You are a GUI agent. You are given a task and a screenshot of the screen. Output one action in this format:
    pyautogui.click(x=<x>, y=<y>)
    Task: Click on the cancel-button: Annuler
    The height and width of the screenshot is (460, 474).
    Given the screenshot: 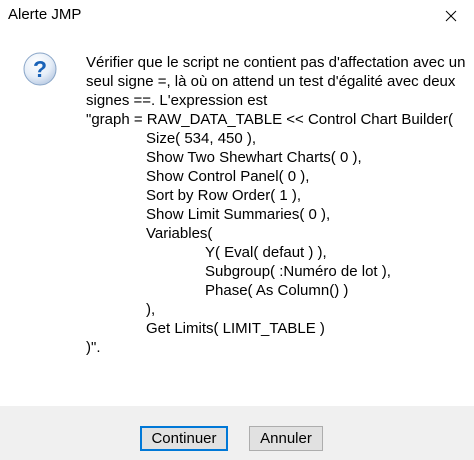 What is the action you would take?
    pyautogui.click(x=286, y=438)
    